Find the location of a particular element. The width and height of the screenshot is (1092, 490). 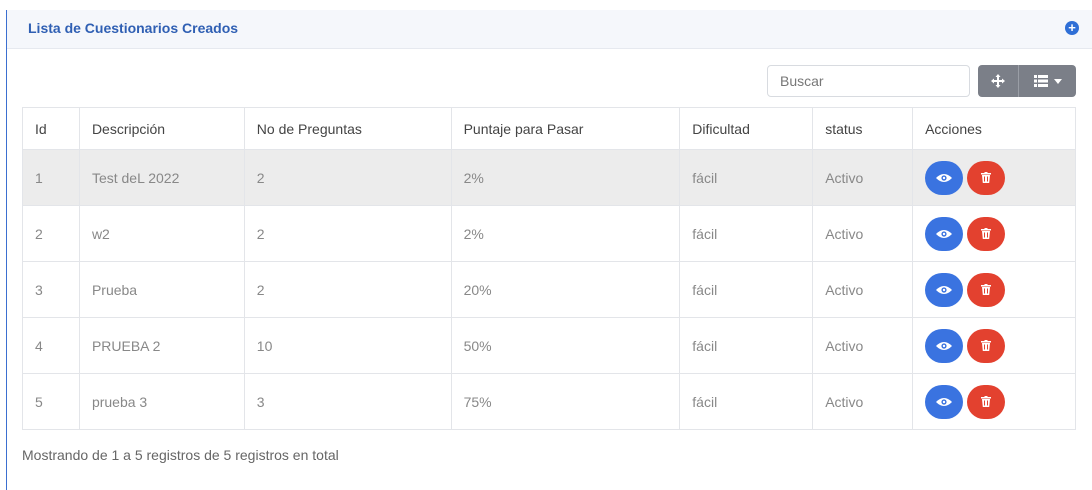

table-row: 5 prueba 3 3 75% fácil Activo is located at coordinates (549, 401).